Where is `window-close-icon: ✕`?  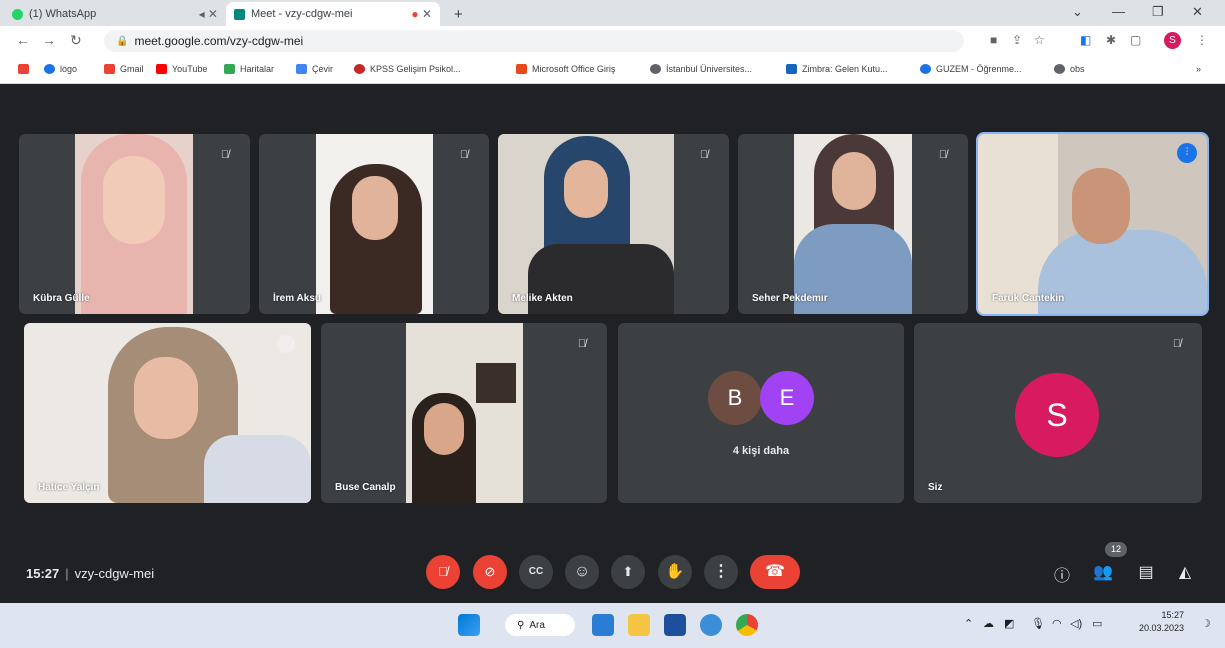
window-close-icon: ✕ is located at coordinates (1197, 12).